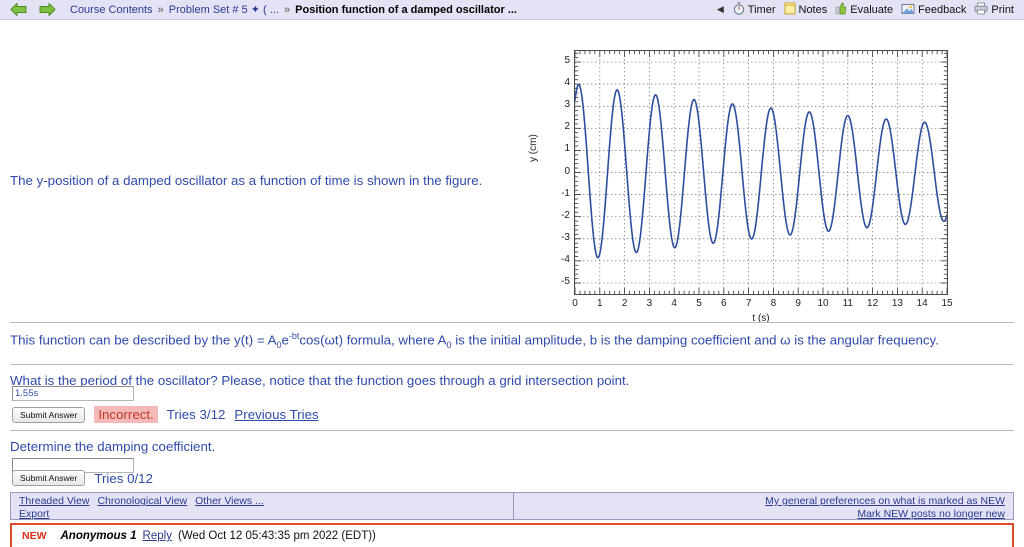 This screenshot has width=1024, height=547. I want to click on chart-y-tick-label: 5, so click(567, 61).